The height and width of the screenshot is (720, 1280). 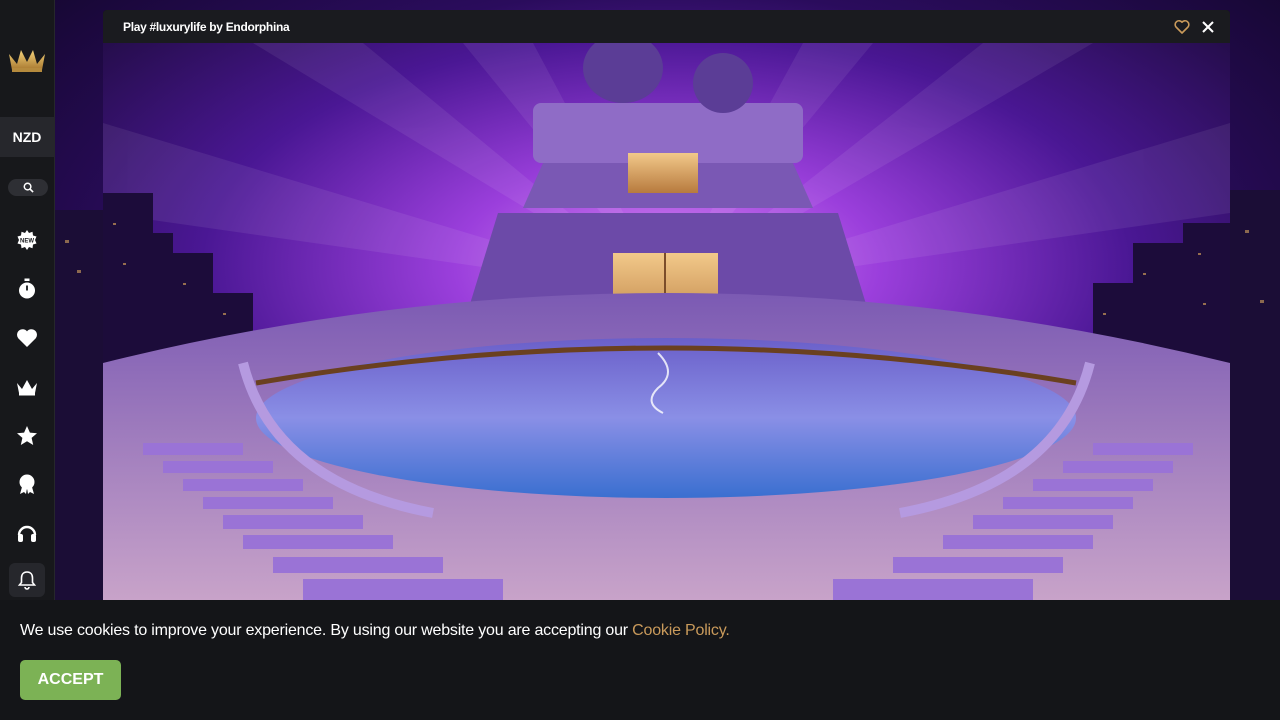 I want to click on crown-logo-icon, so click(x=27, y=59).